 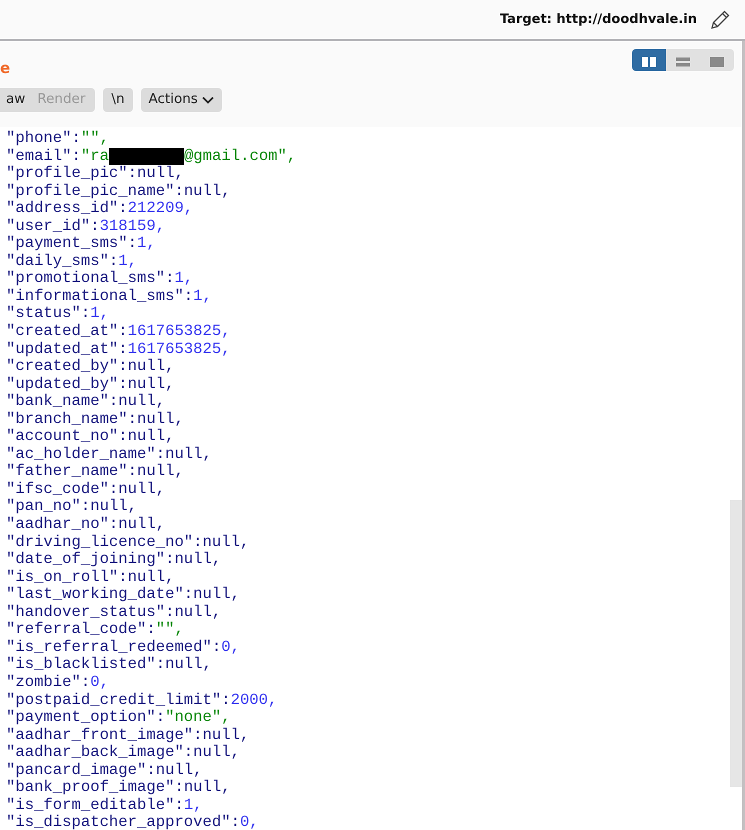 I want to click on code-line: "date_of_joining":null,, so click(x=114, y=560).